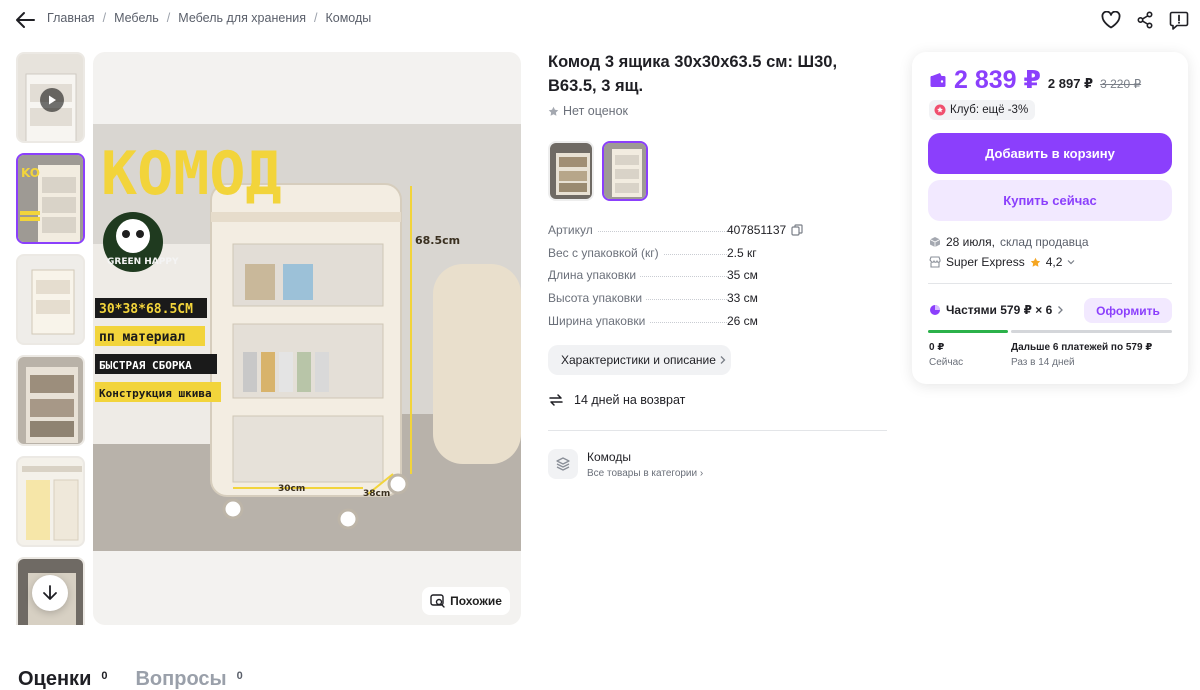  What do you see at coordinates (1070, 83) in the screenshot?
I see `price-regular: 2 897 ₽` at bounding box center [1070, 83].